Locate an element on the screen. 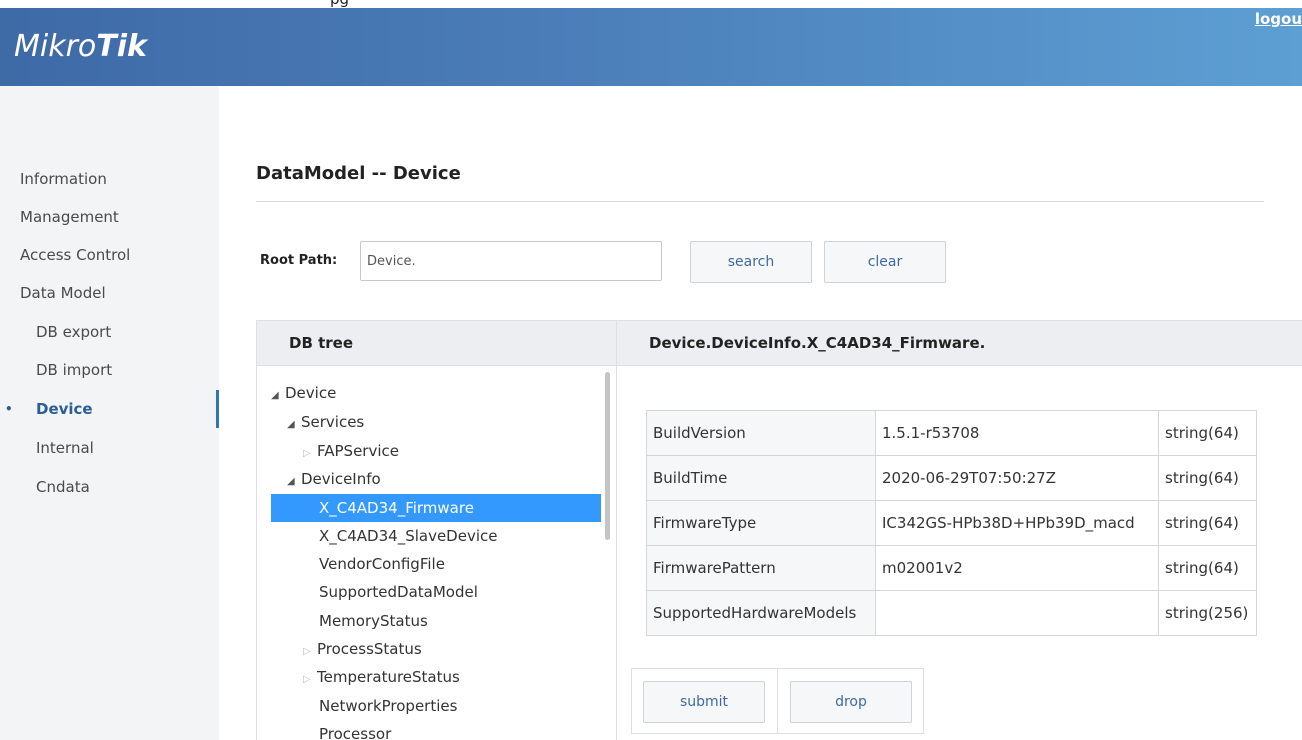  tree-node-label: Services is located at coordinates (333, 422).